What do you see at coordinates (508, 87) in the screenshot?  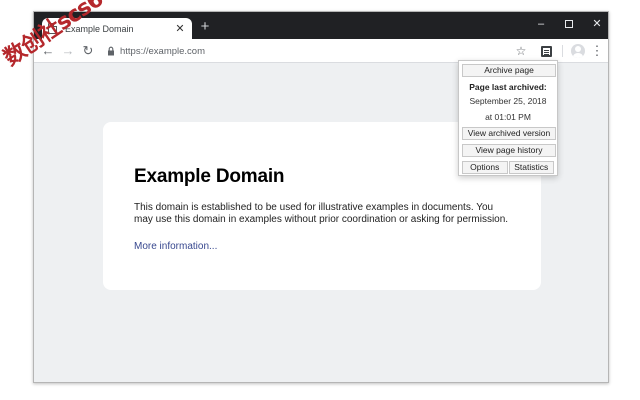 I see `last-archived-label: Page last archived:` at bounding box center [508, 87].